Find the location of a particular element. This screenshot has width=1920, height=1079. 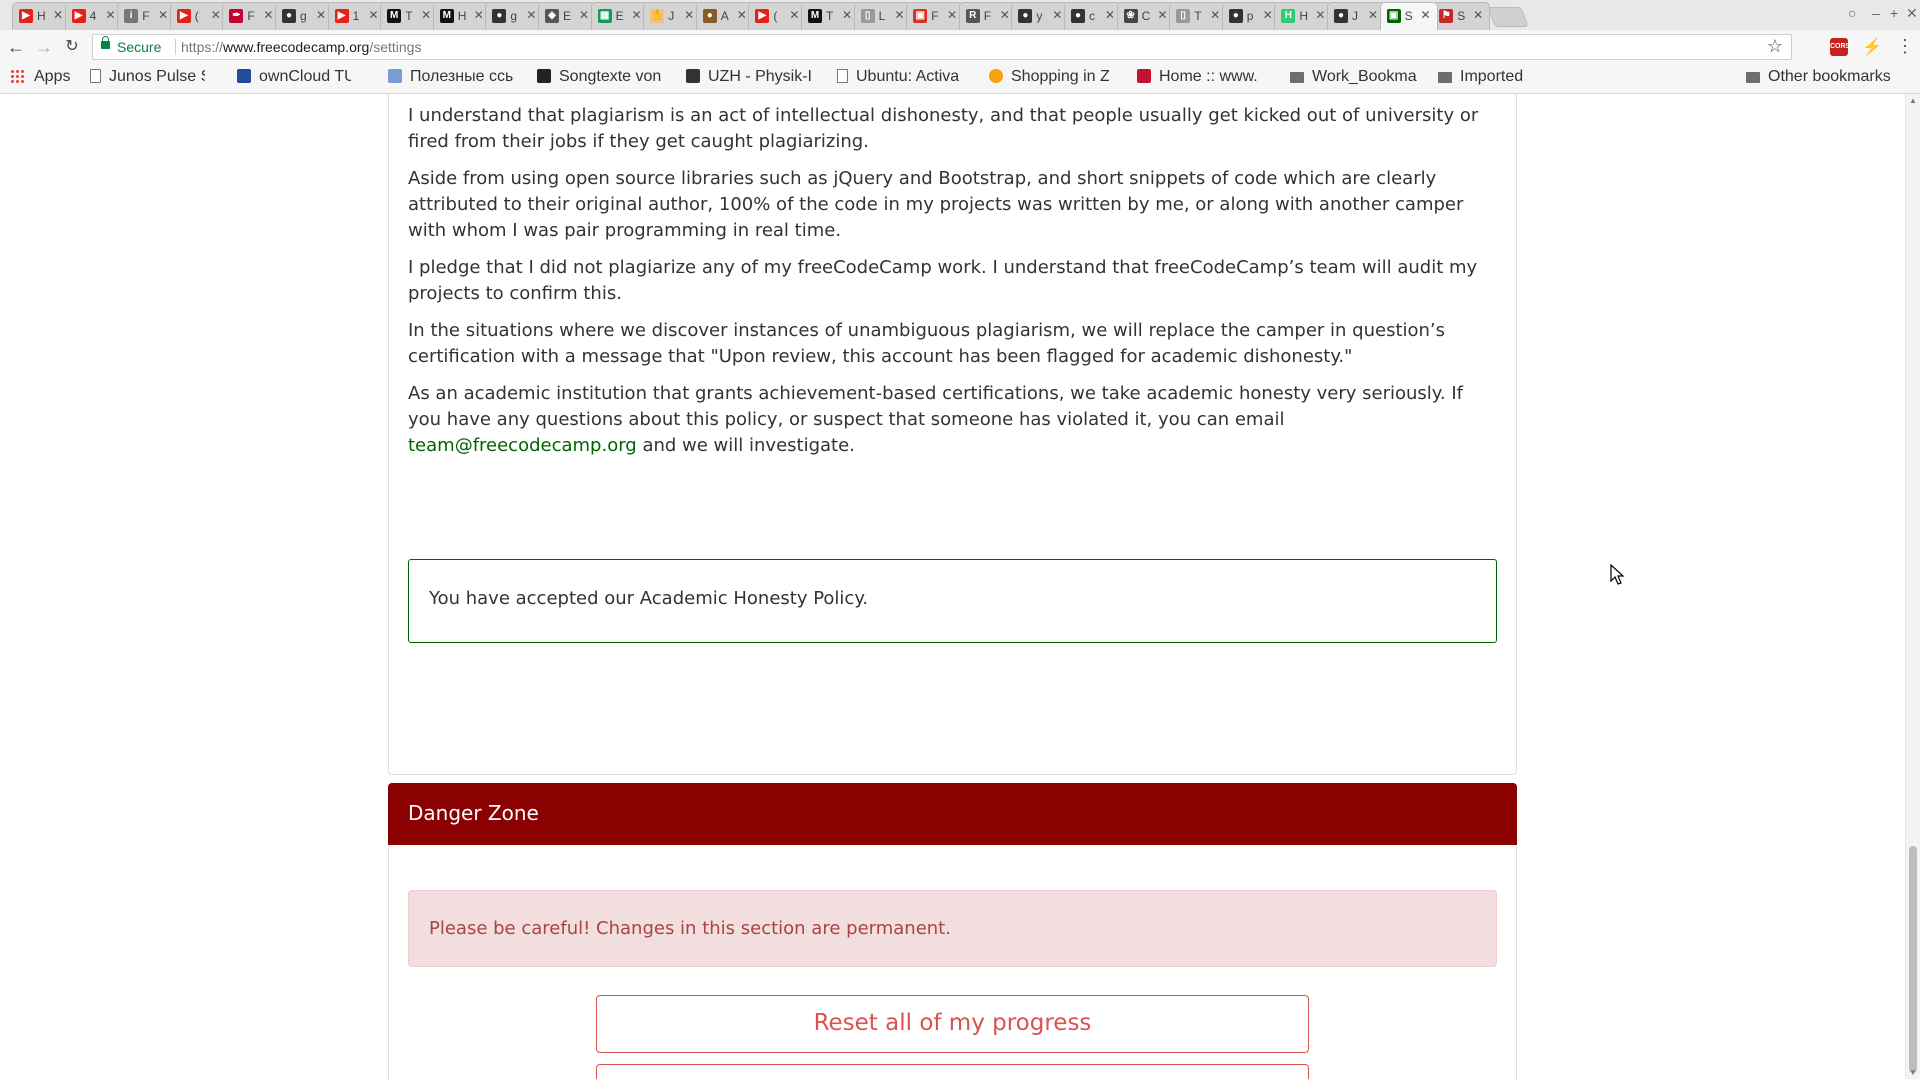

browser-tab: M H ✕ is located at coordinates (461, 16).